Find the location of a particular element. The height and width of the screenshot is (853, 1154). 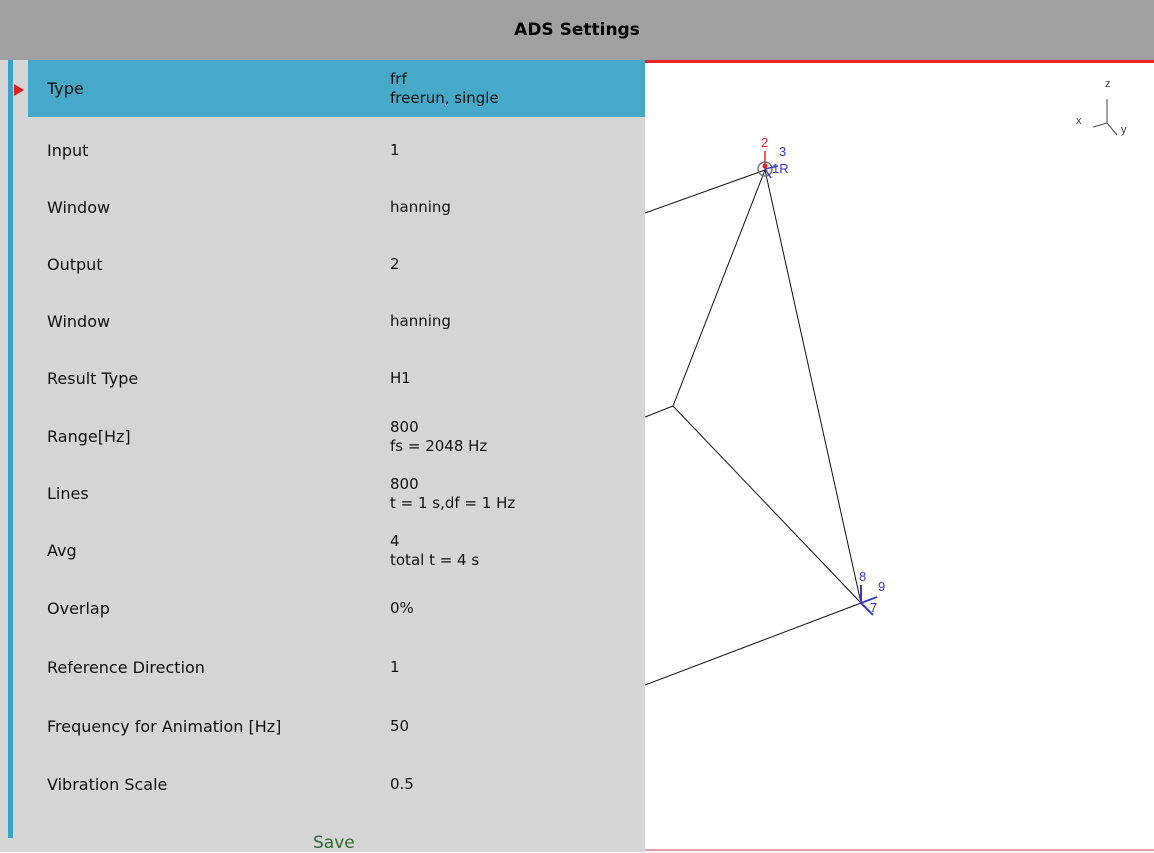

setting-label: Vibration Scale is located at coordinates (107, 784).